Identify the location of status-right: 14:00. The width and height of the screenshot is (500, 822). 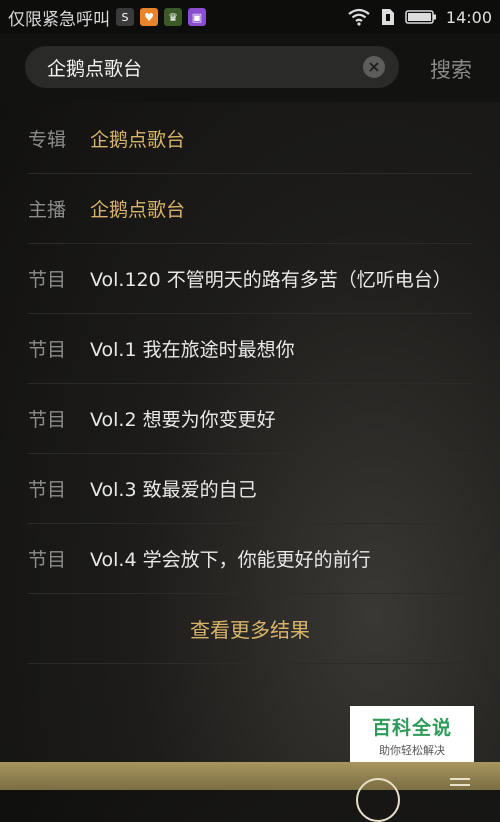
(419, 17).